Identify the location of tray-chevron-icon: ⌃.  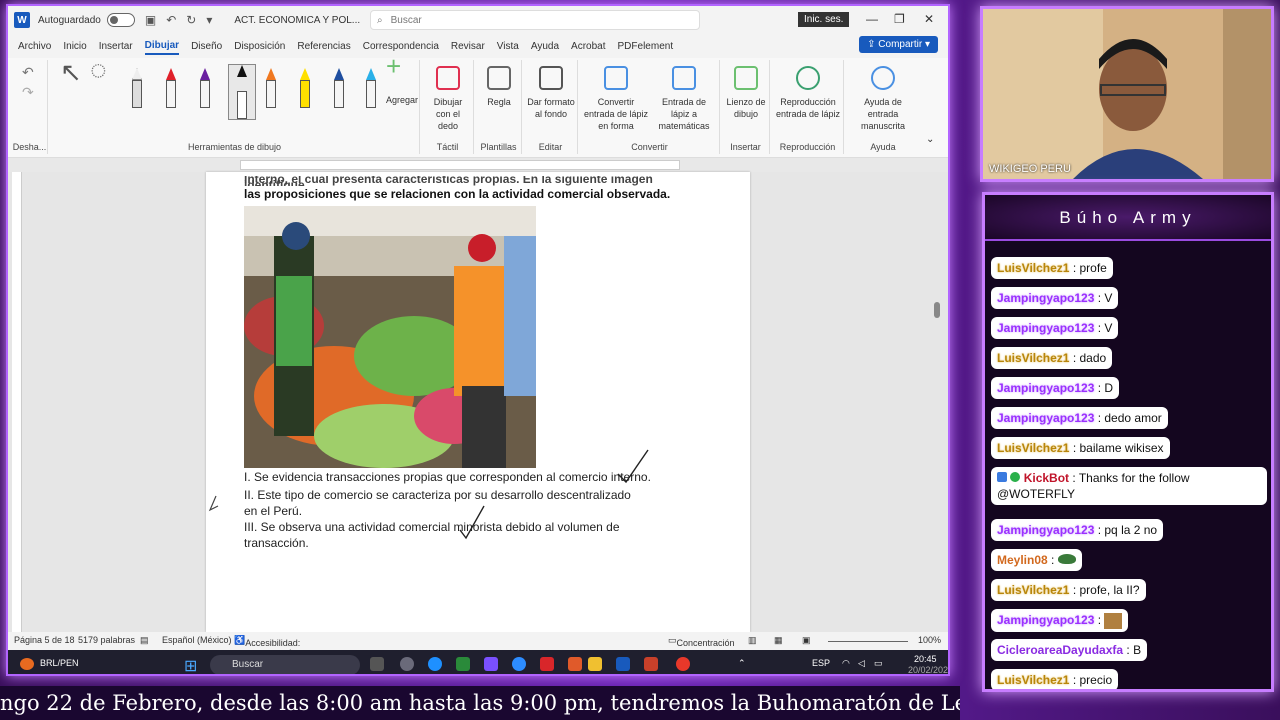
(742, 663).